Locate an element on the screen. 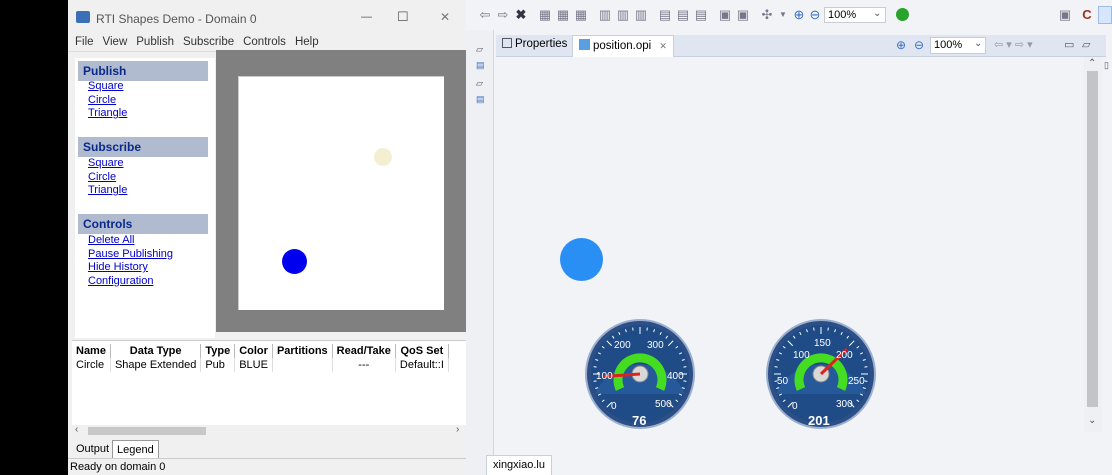  gauge-1-value: 76 is located at coordinates (639, 420).